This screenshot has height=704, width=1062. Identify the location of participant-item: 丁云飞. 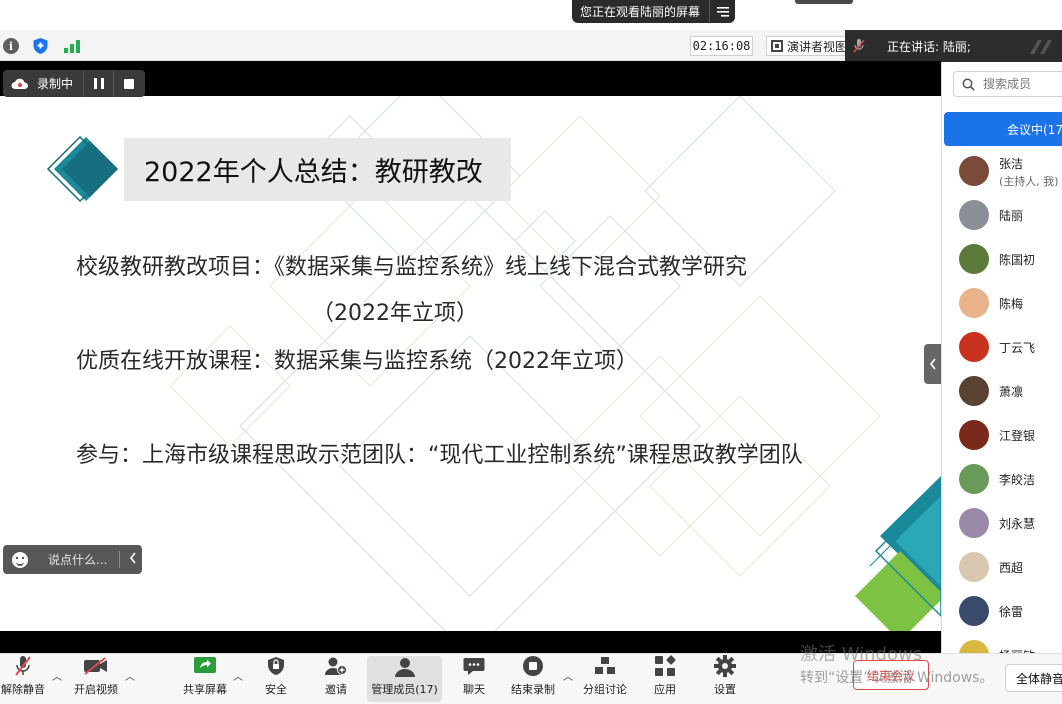
(1002, 347).